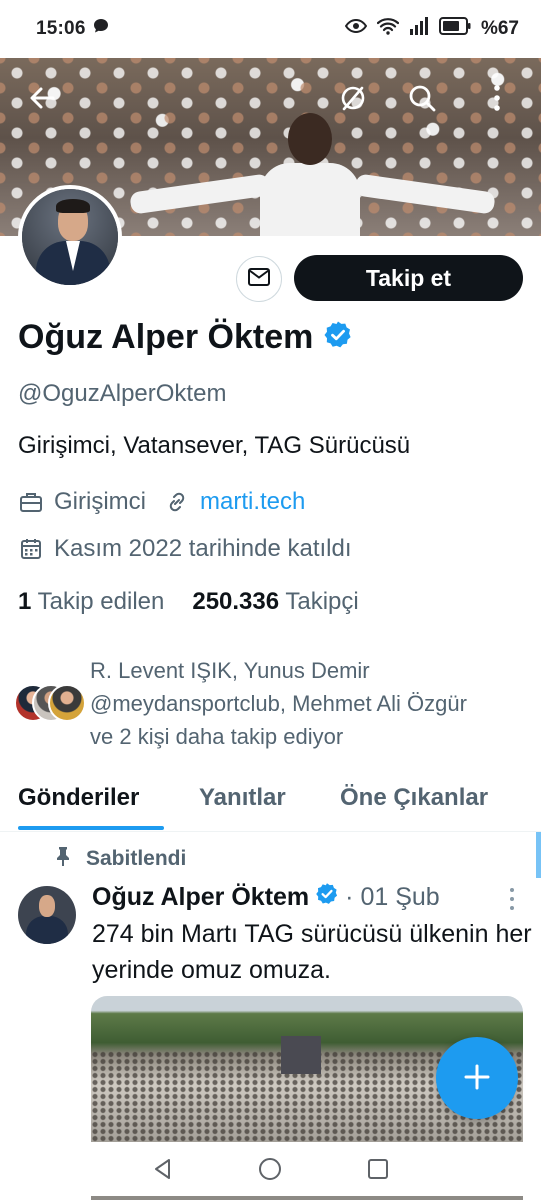 The image size is (541, 1200). What do you see at coordinates (538, 855) in the screenshot?
I see `scrollbar` at bounding box center [538, 855].